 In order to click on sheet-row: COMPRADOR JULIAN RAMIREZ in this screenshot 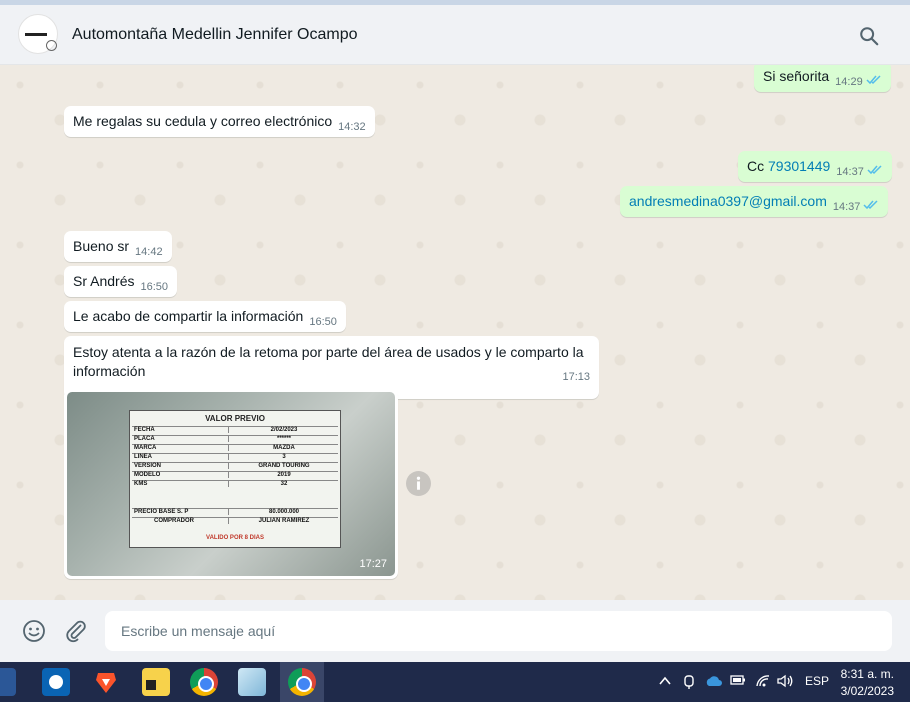, I will do `click(235, 522)`.